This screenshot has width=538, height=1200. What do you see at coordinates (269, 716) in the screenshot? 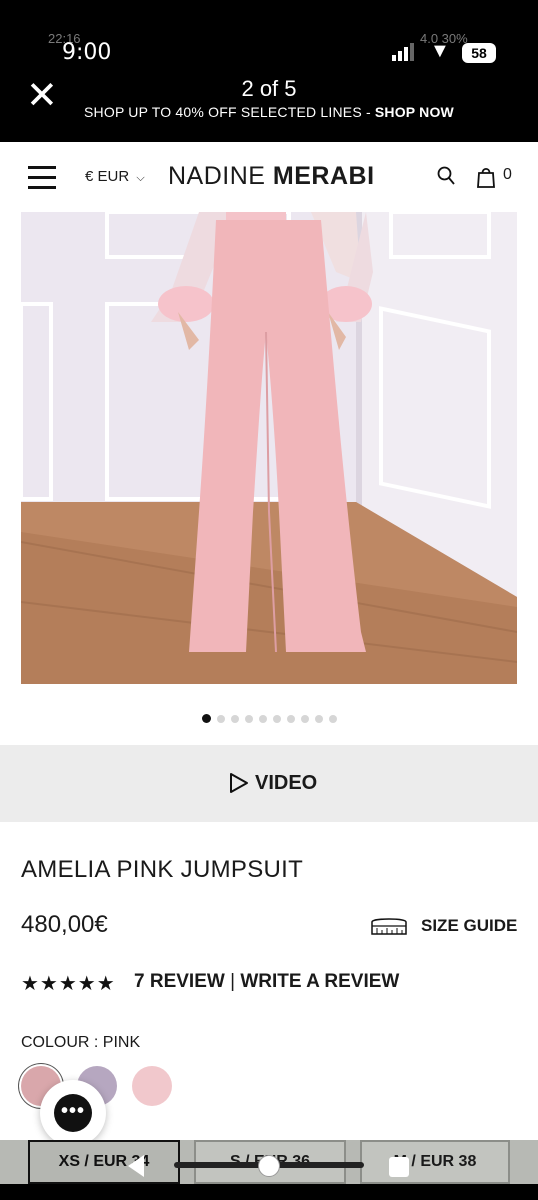
I see `gallery-dots` at bounding box center [269, 716].